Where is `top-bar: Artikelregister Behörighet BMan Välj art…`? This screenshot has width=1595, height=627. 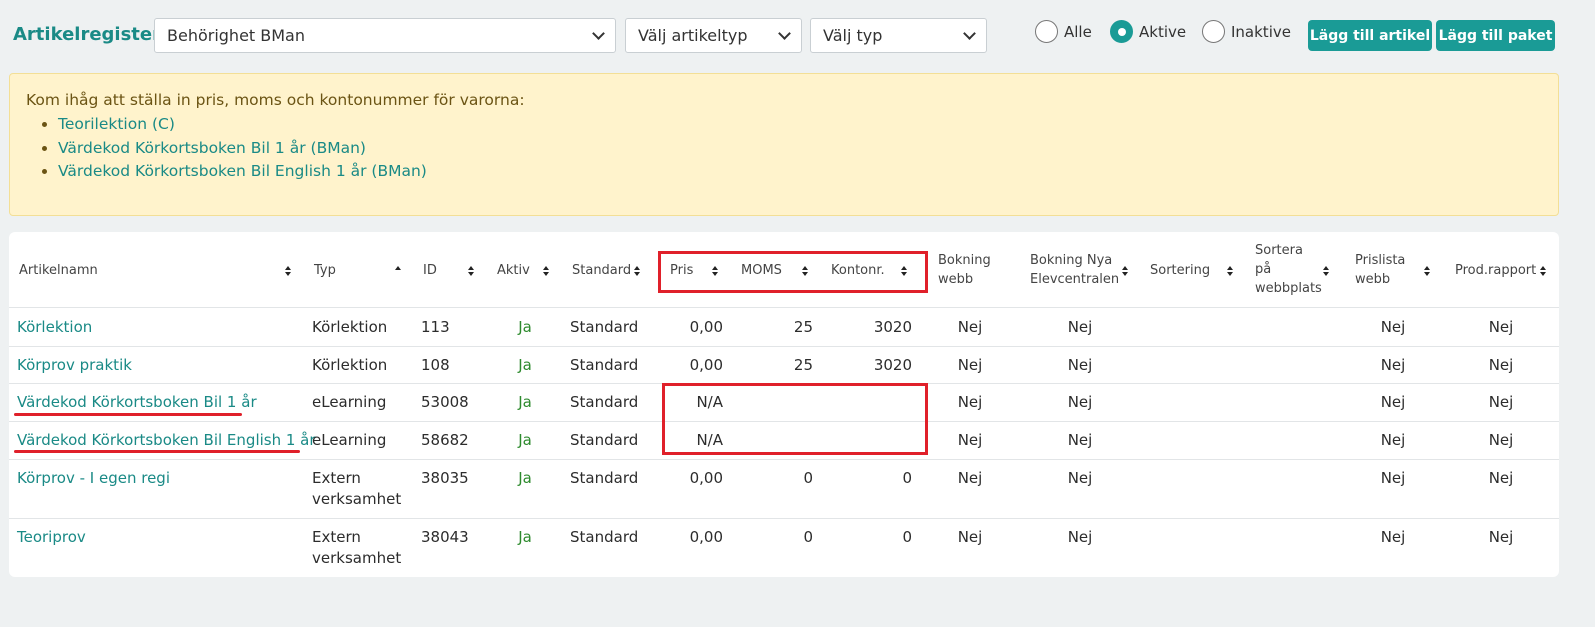 top-bar: Artikelregister Behörighet BMan Välj art… is located at coordinates (797, 35).